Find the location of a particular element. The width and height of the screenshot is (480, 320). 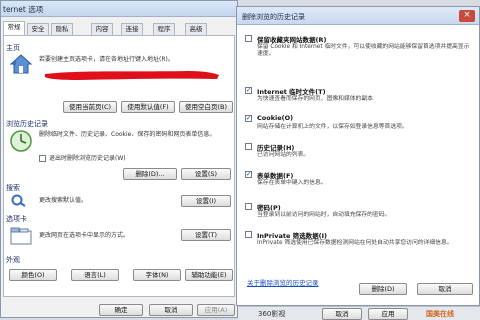

passwords-checkbox is located at coordinates (248, 206).